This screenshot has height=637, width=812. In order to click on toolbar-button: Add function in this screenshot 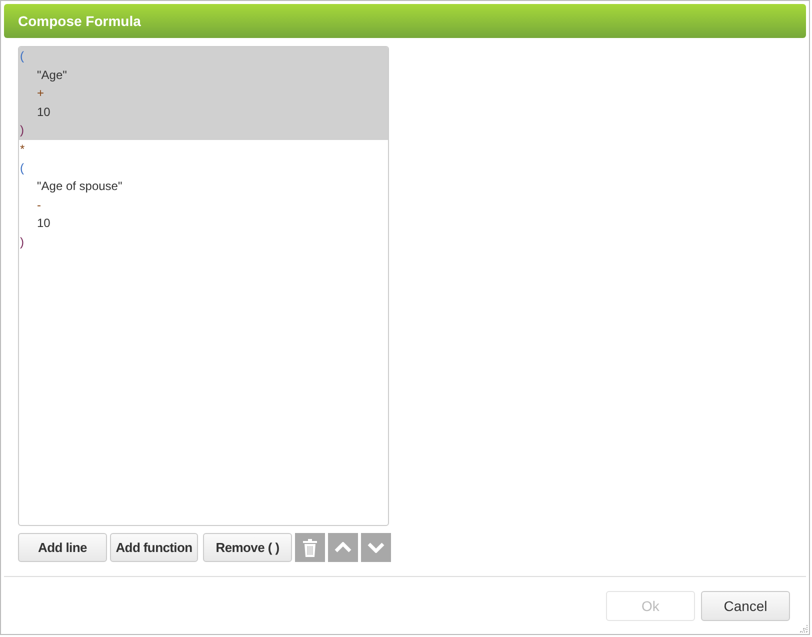, I will do `click(154, 547)`.